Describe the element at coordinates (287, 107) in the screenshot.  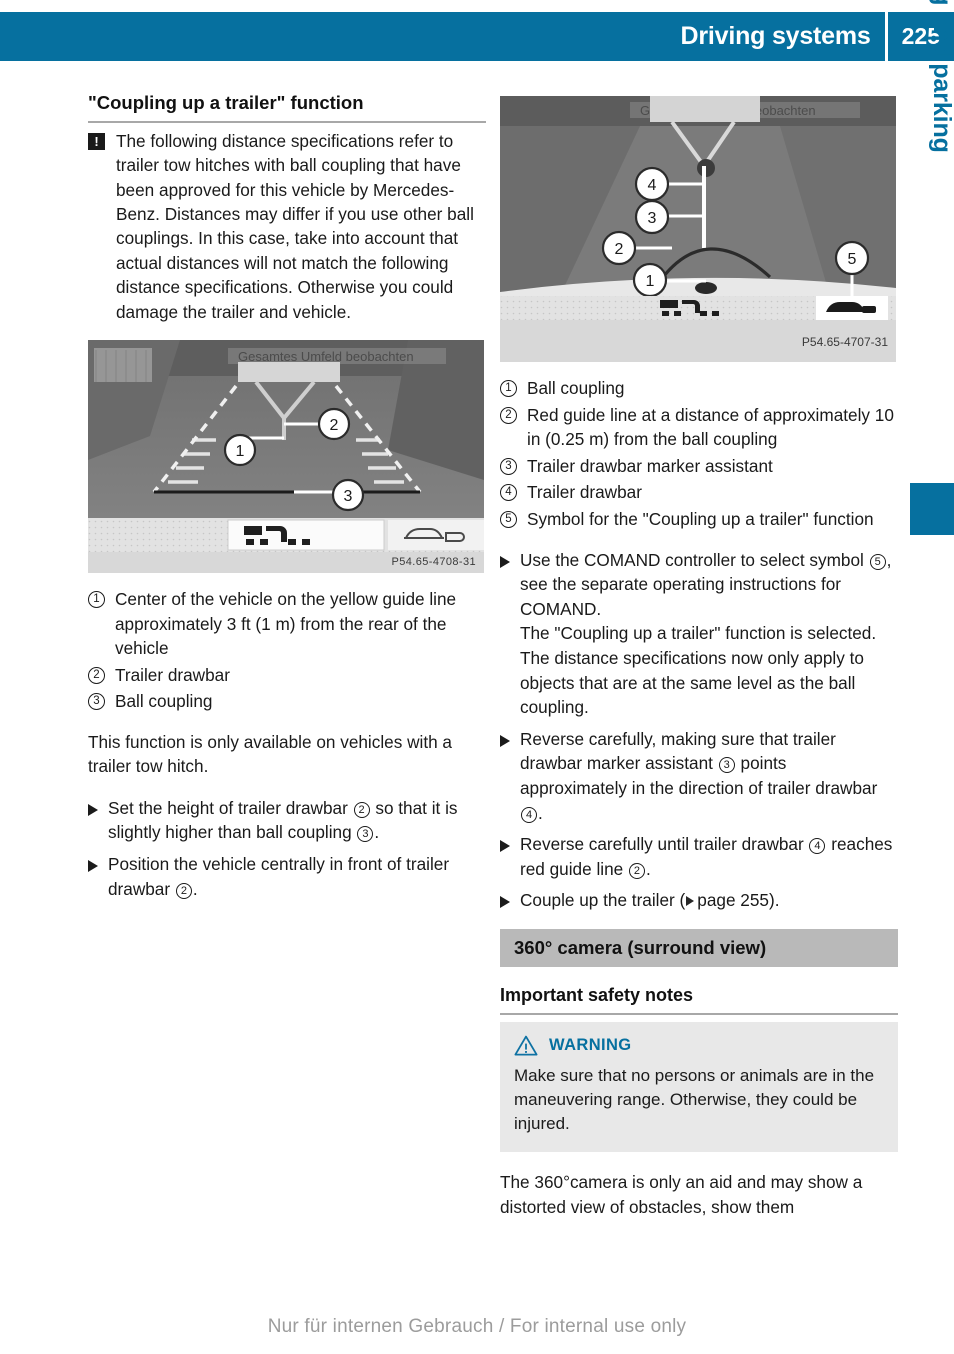
I see `left-section-heading: "Coupling up a trailer" function` at that location.